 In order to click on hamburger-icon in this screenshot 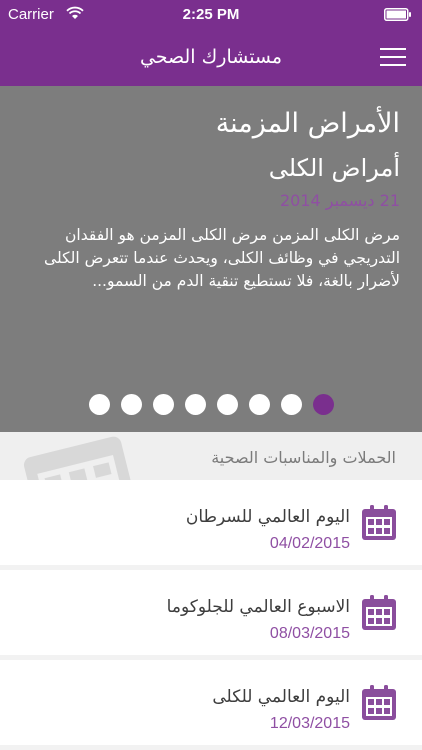, I will do `click(393, 57)`.